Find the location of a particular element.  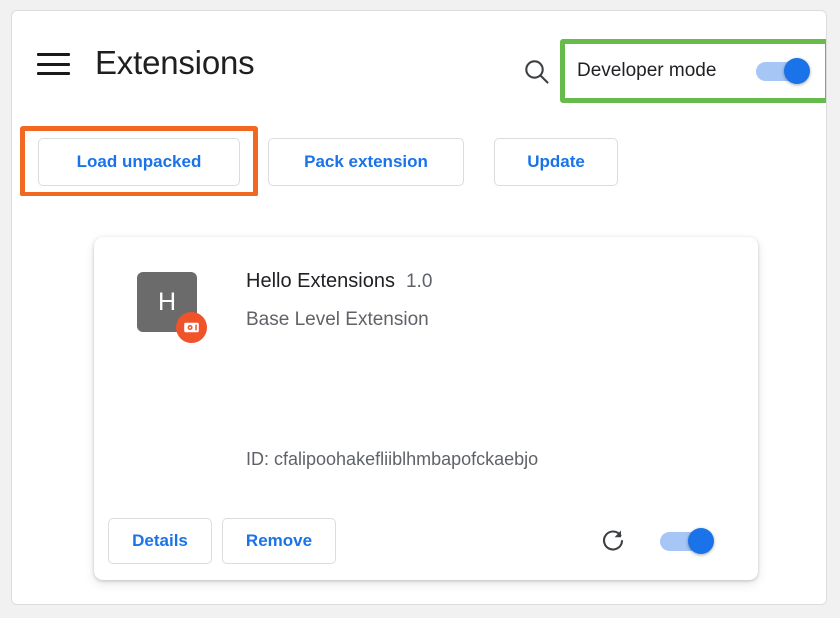

update-button: Update is located at coordinates (556, 162).